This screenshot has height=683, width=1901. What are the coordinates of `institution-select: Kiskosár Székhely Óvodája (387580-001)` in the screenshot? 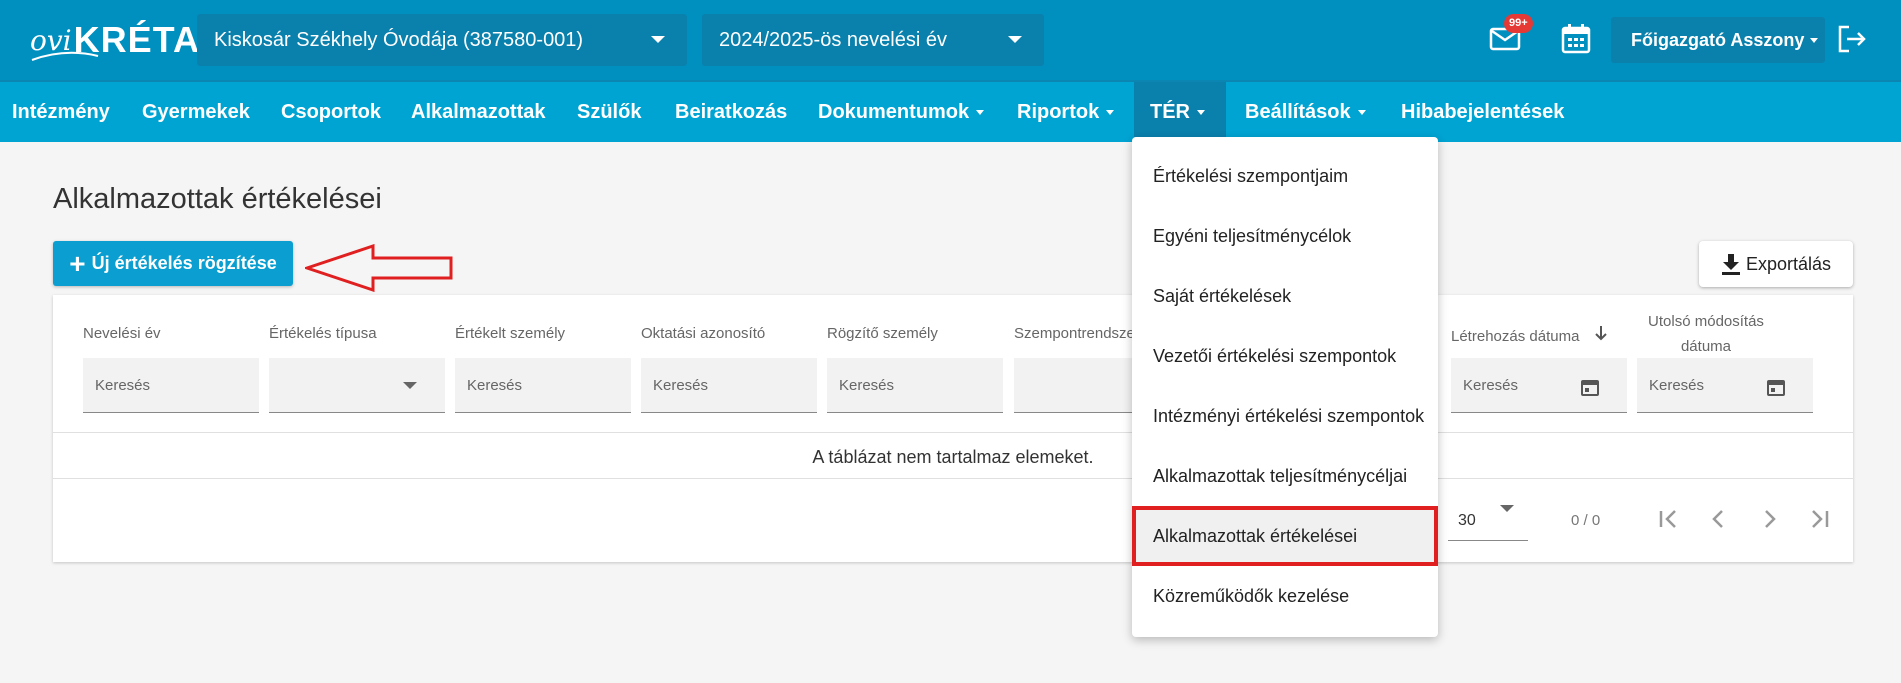 It's located at (442, 40).